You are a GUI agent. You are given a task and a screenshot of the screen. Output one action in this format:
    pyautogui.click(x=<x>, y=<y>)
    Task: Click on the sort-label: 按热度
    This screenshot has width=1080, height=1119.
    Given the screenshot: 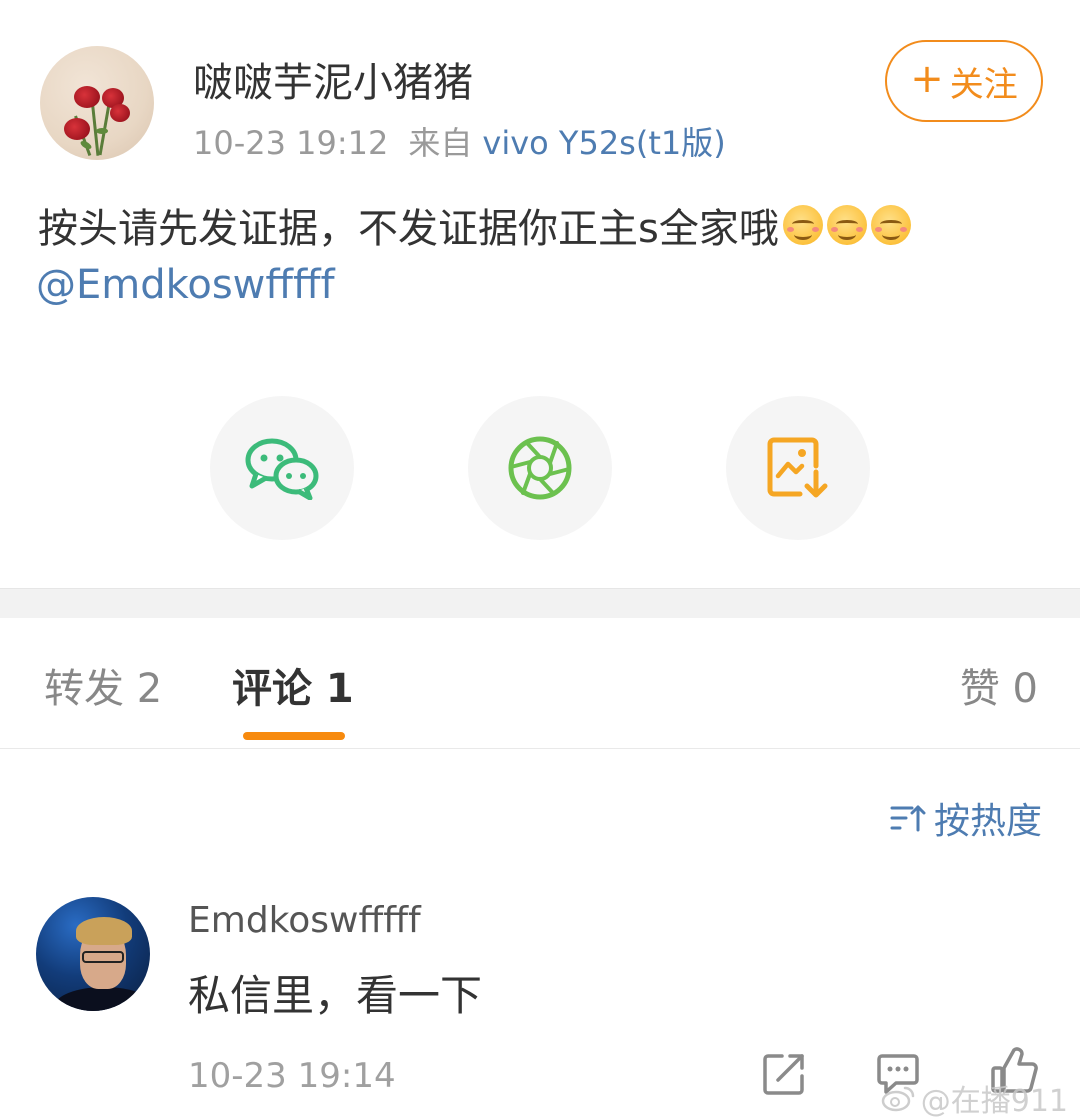 What is the action you would take?
    pyautogui.click(x=987, y=821)
    